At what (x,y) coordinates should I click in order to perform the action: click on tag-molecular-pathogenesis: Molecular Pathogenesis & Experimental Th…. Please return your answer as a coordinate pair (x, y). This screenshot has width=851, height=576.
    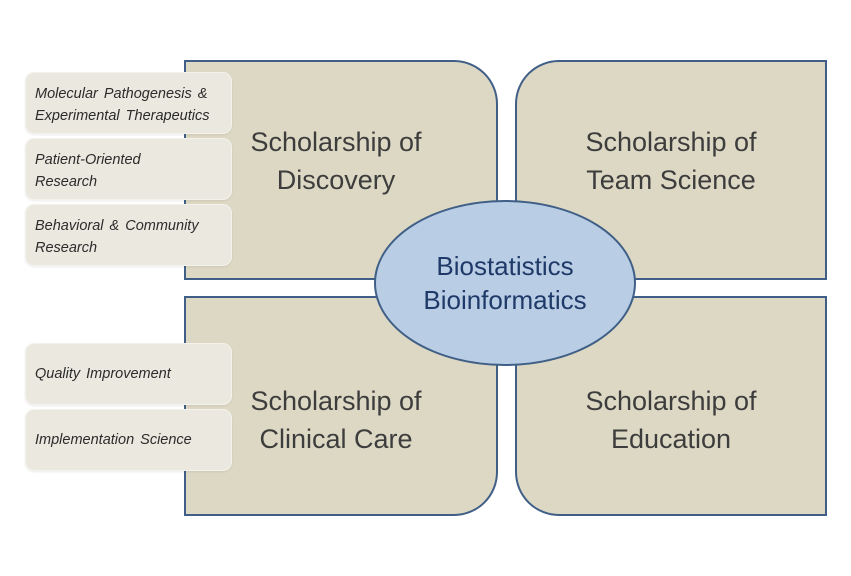
    Looking at the image, I should click on (128, 103).